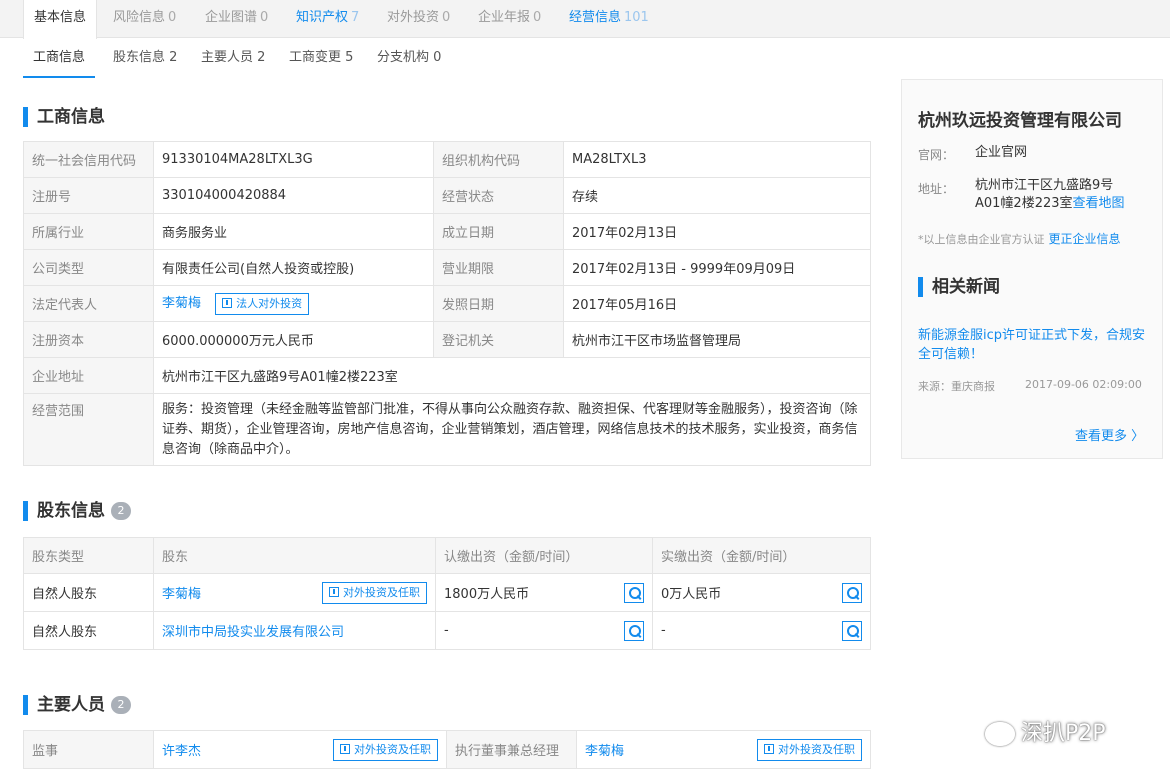  What do you see at coordinates (121, 511) in the screenshot?
I see `count-badge: 2` at bounding box center [121, 511].